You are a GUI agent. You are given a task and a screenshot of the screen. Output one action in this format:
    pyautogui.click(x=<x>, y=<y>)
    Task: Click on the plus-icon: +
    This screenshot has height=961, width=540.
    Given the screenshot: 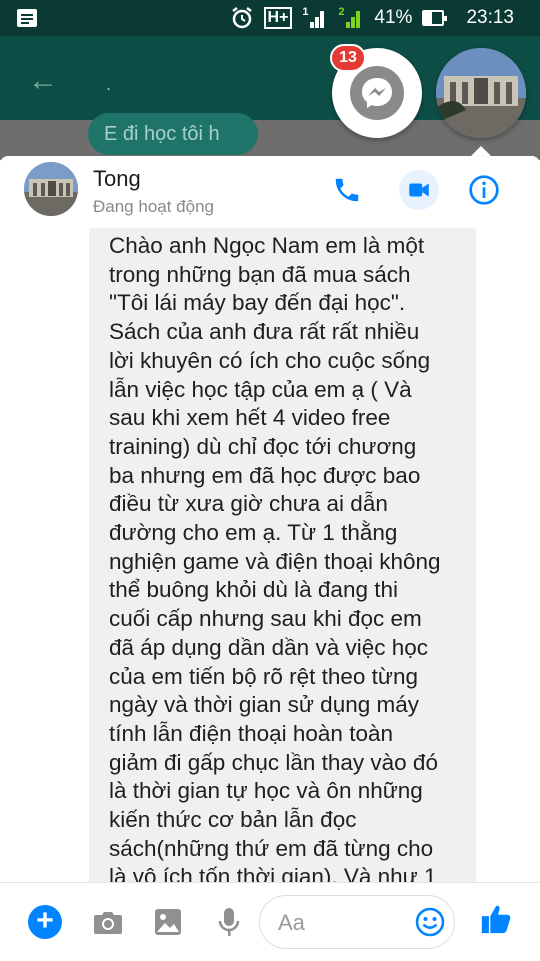 What is the action you would take?
    pyautogui.click(x=45, y=922)
    